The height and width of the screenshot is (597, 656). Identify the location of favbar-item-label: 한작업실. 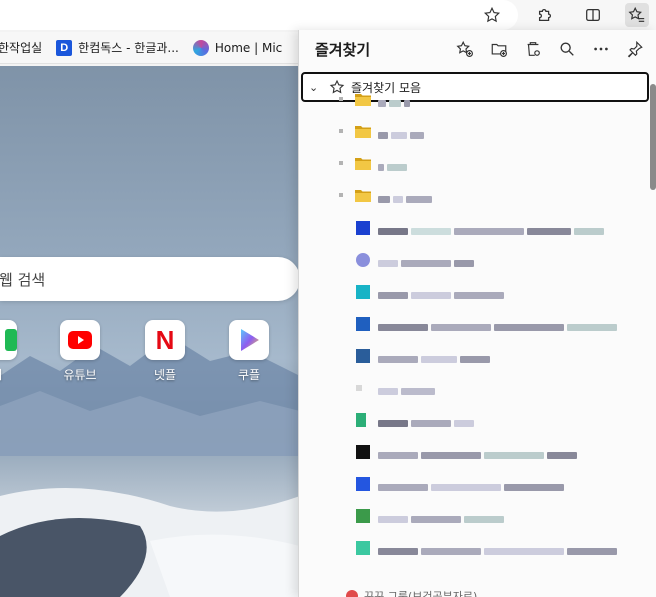
(21, 48).